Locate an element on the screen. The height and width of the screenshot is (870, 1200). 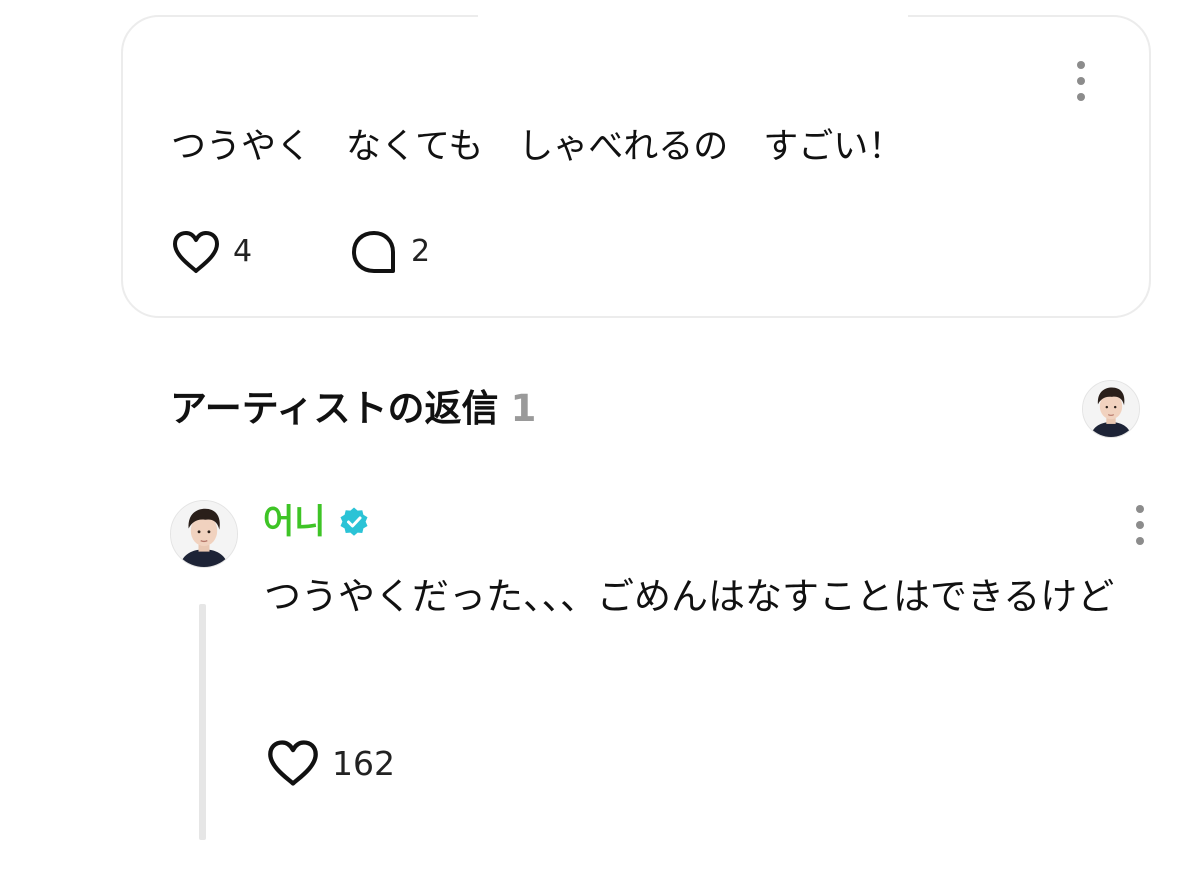
reply-author-avatar is located at coordinates (204, 534).